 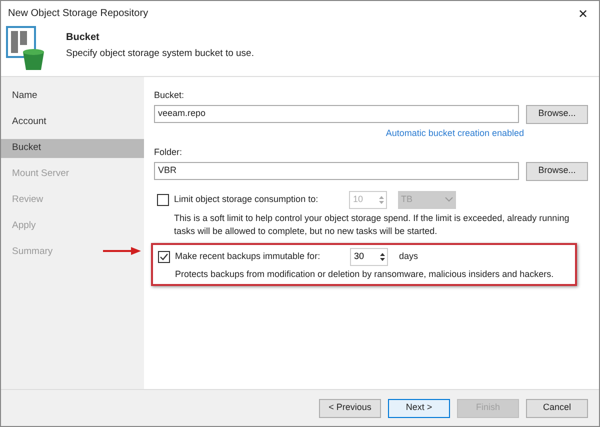 I want to click on sidebar-item: Bucket, so click(x=72, y=148).